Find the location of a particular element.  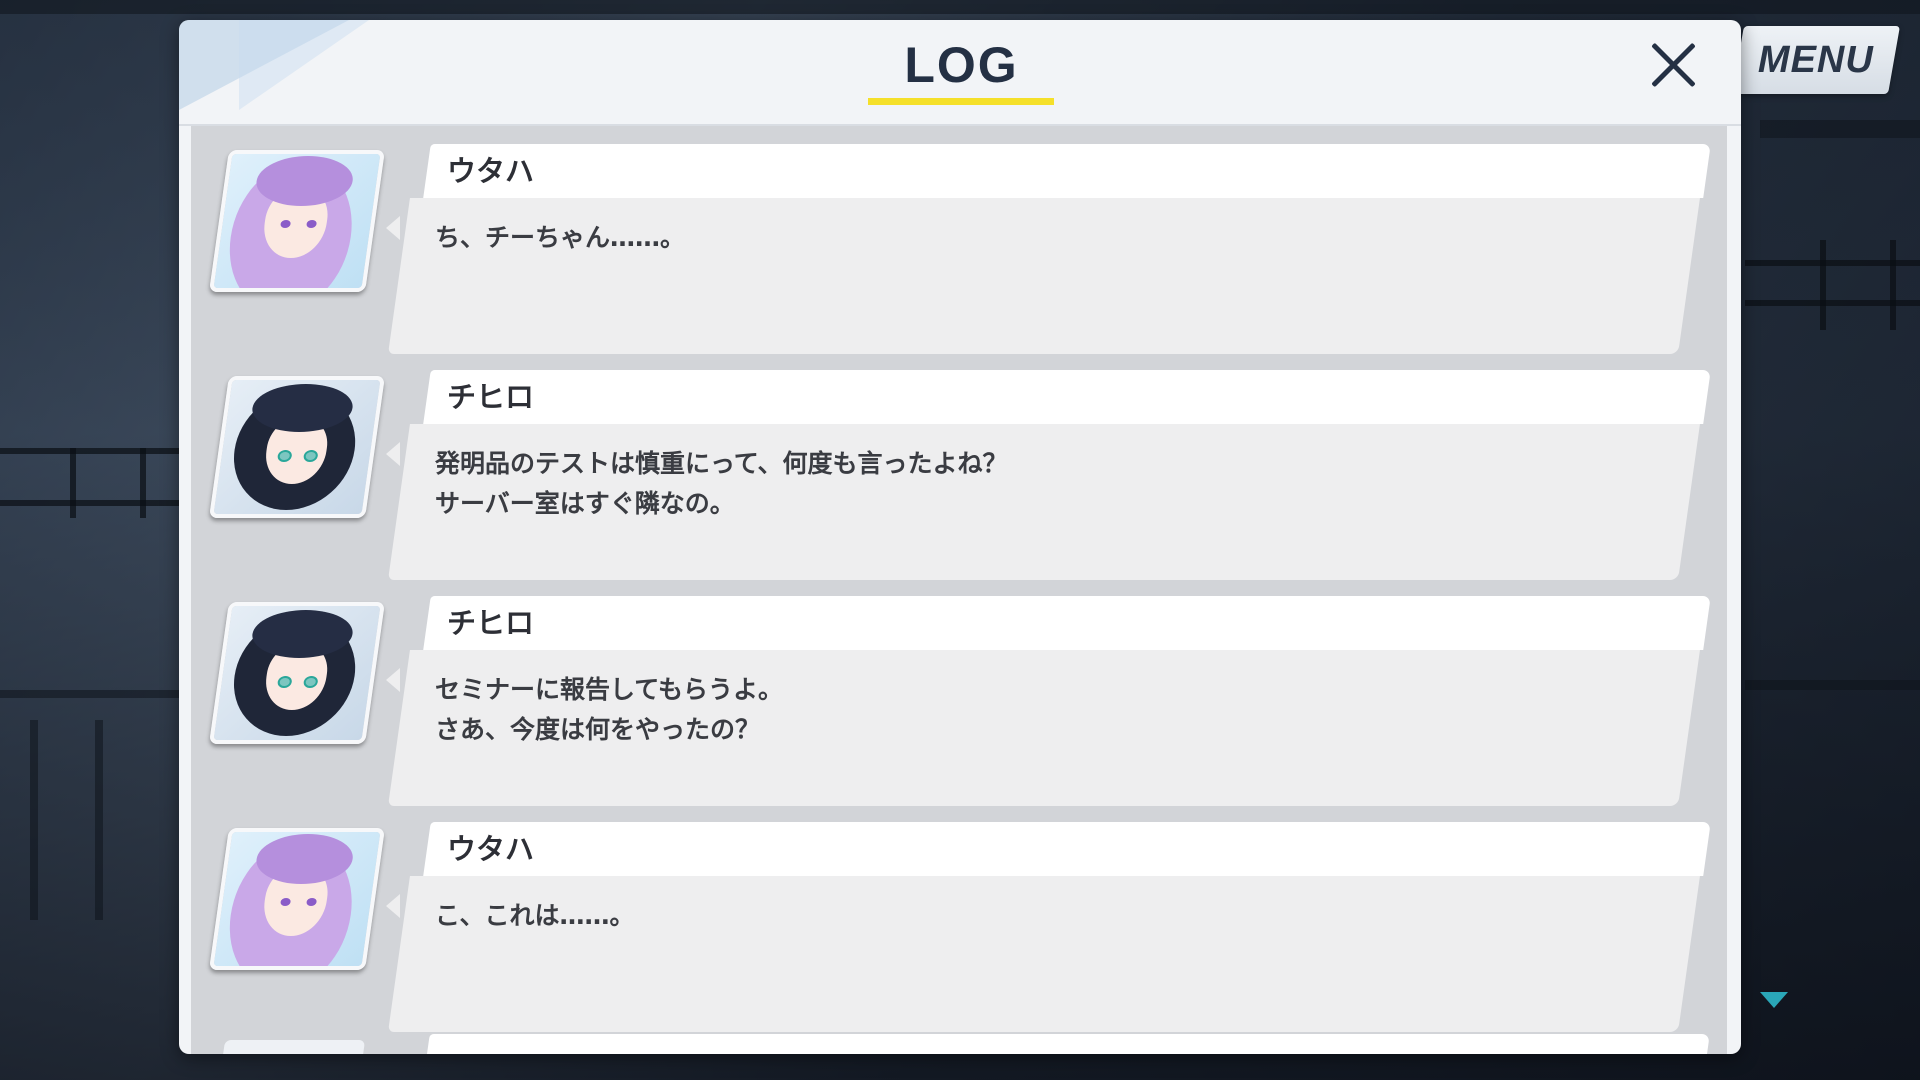

next-entry-avatar is located at coordinates (293, 1047).